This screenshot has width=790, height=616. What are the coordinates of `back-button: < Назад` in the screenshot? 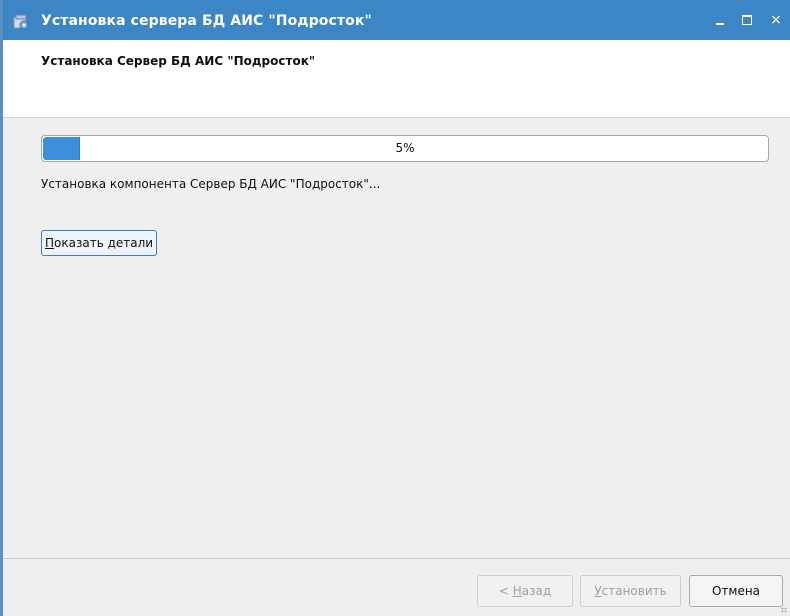 It's located at (525, 591).